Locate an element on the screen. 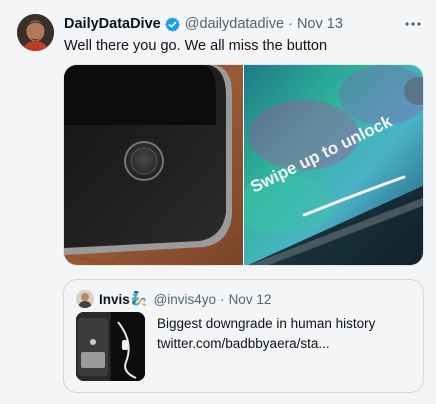 The image size is (436, 404). author-name: DailyDataDive is located at coordinates (112, 24).